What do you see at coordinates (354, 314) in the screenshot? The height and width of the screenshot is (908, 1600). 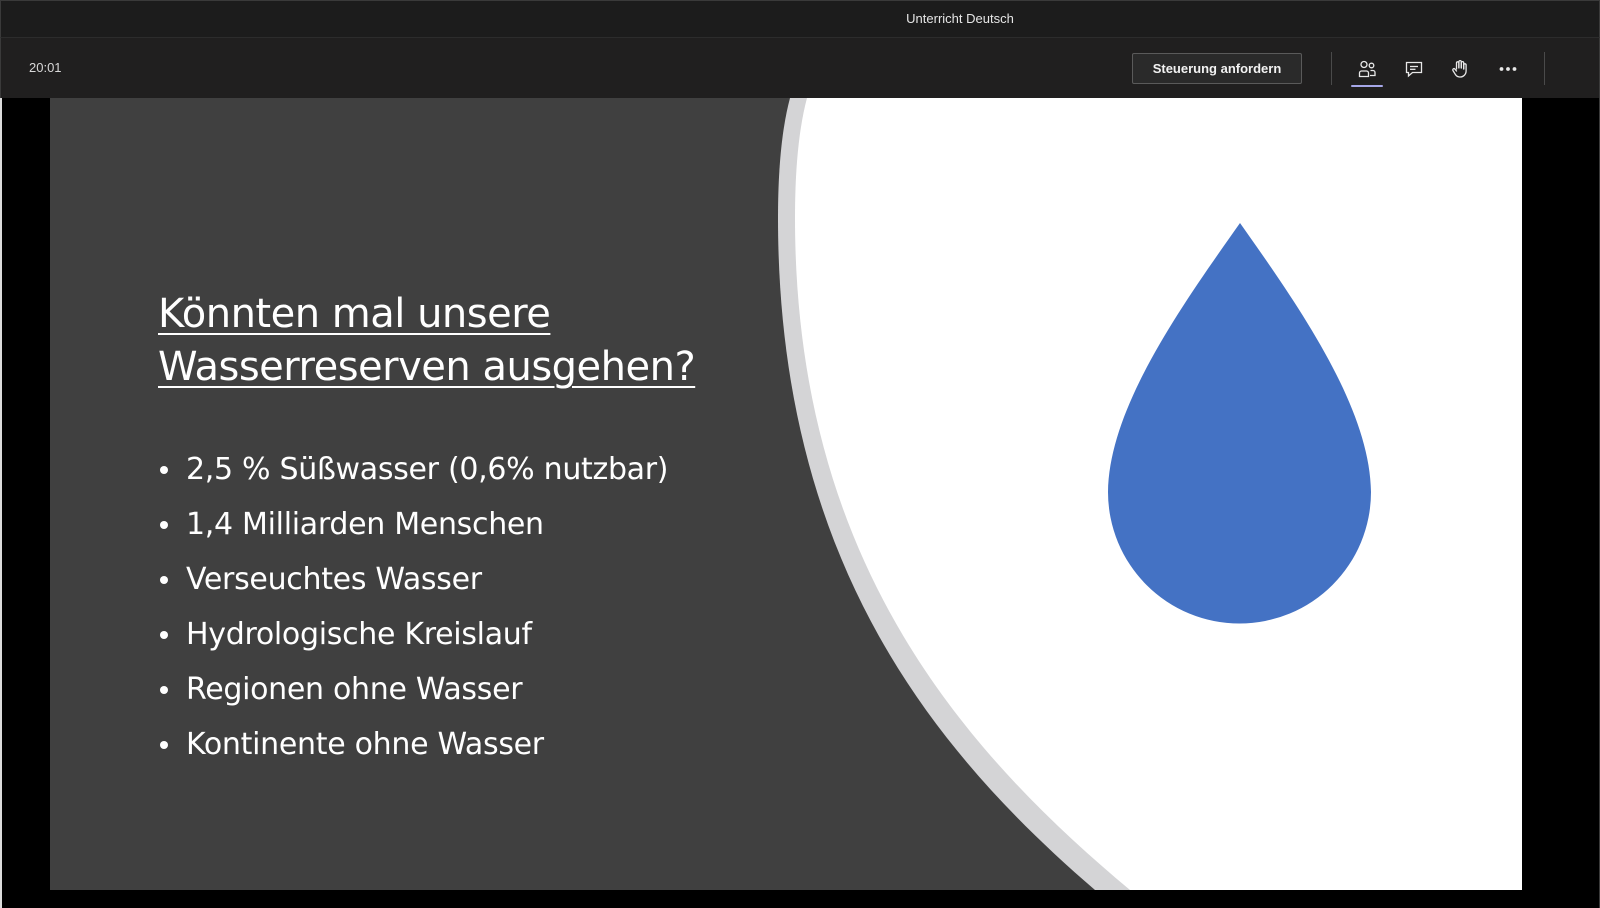 I see `slide-title-line-1: Könnten mal unsere` at bounding box center [354, 314].